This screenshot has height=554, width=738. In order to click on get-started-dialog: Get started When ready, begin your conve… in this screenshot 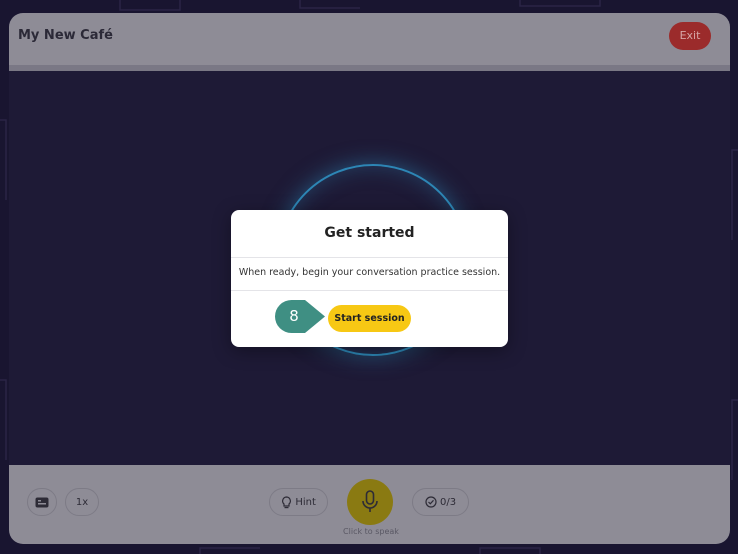, I will do `click(369, 278)`.